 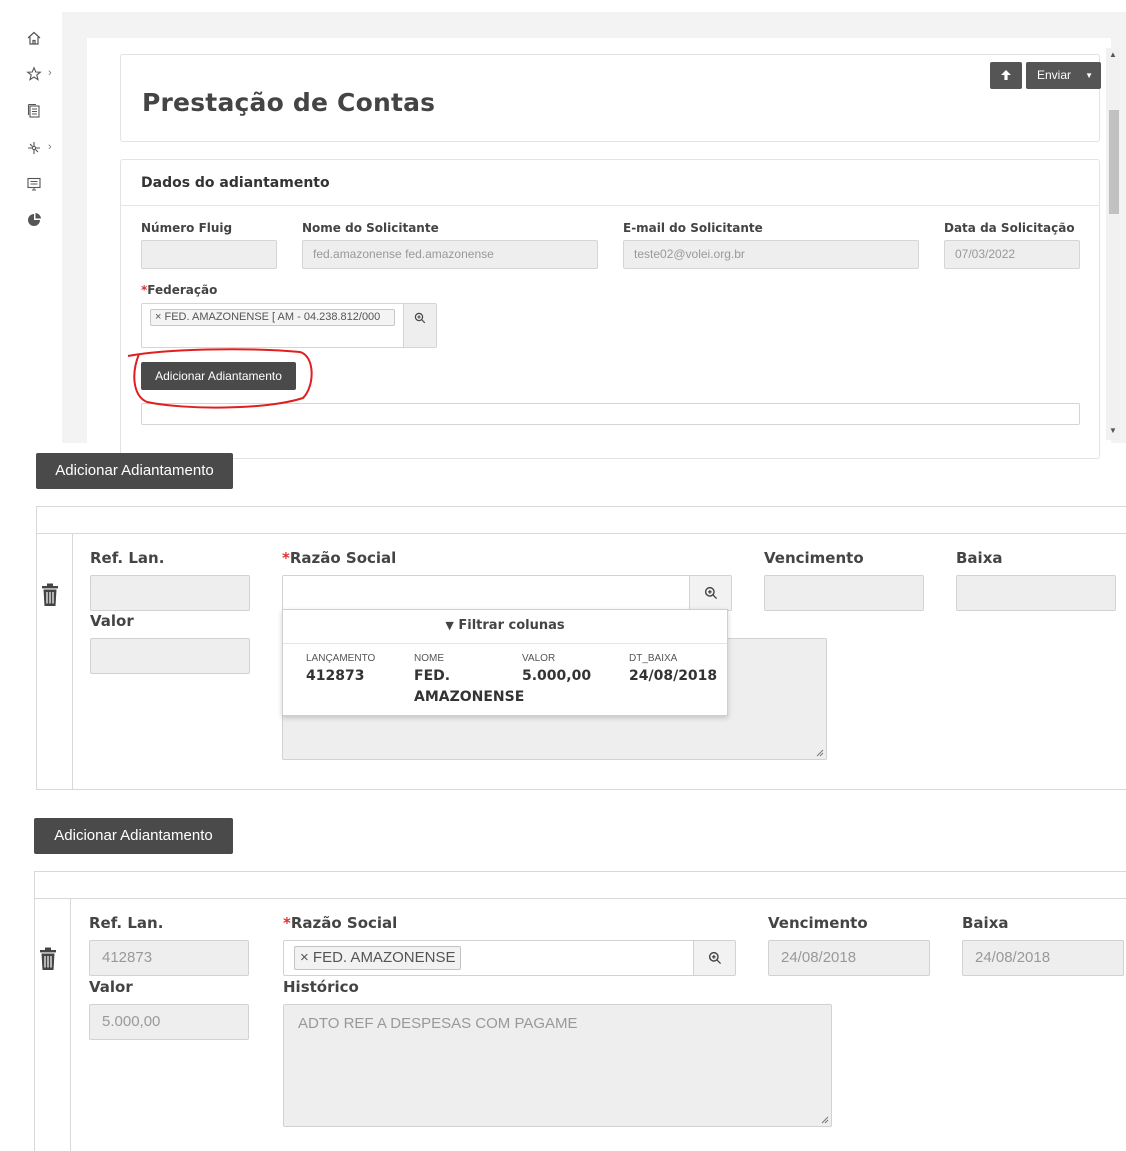 I want to click on nome-solicitante-input: fed.amazonense fed.amazonense, so click(x=450, y=254).